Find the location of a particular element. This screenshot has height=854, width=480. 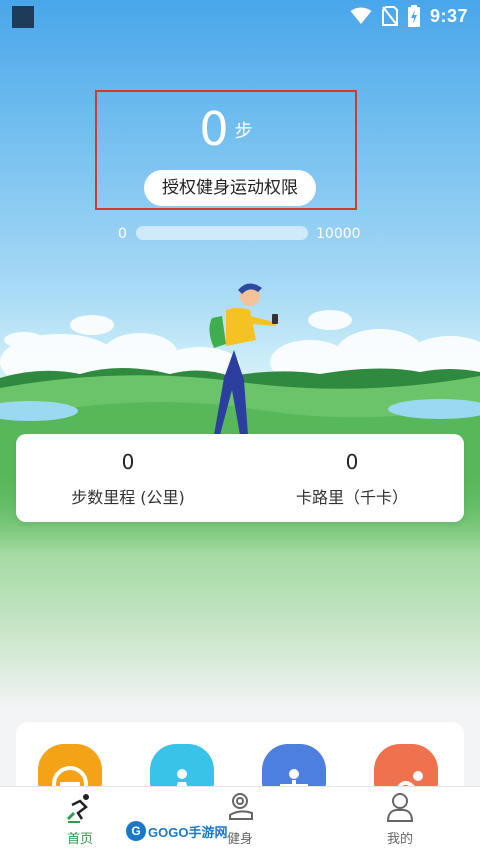

status-time: 9:37 is located at coordinates (448, 15).